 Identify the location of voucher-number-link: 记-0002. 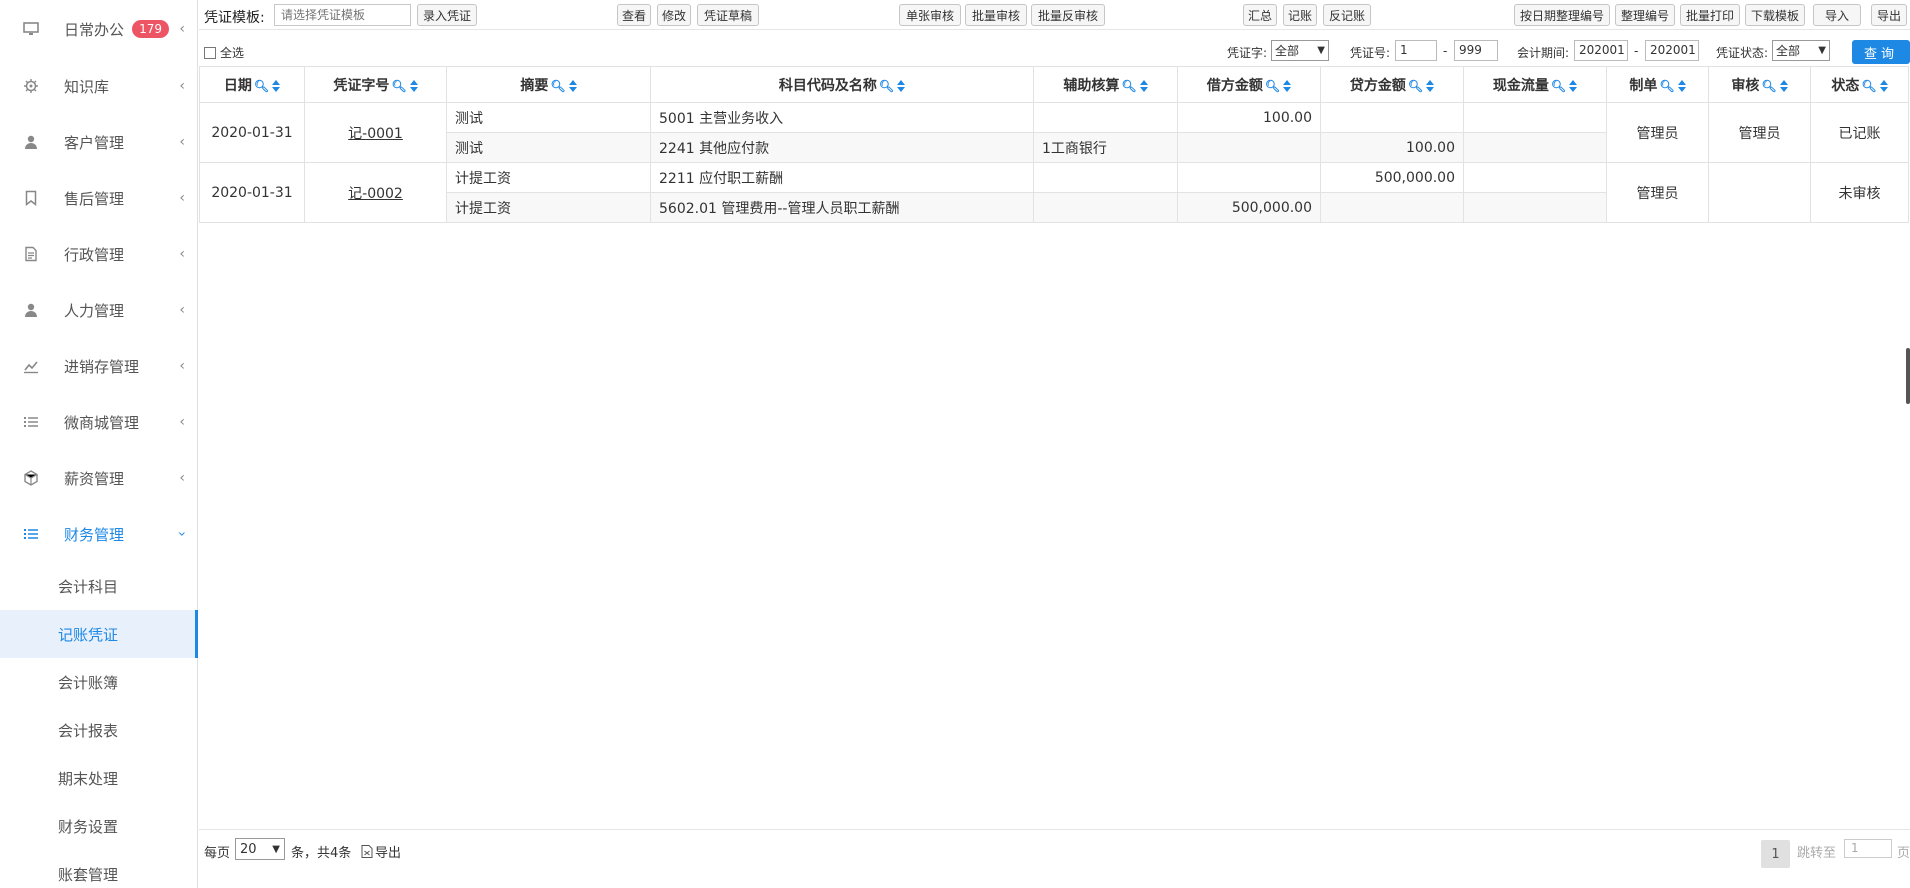
(375, 194).